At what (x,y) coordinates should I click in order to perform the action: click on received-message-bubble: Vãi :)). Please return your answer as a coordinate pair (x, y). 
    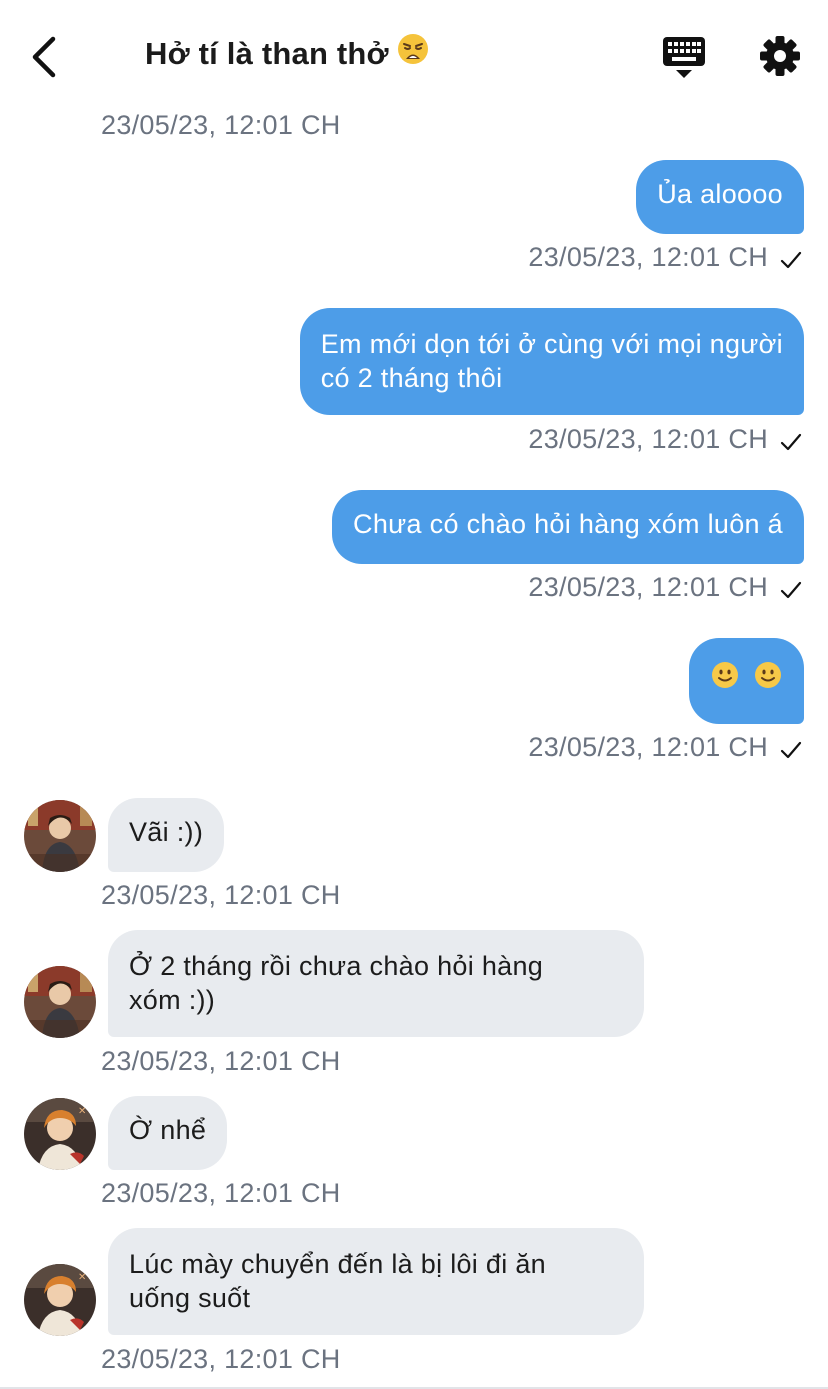
    Looking at the image, I should click on (166, 835).